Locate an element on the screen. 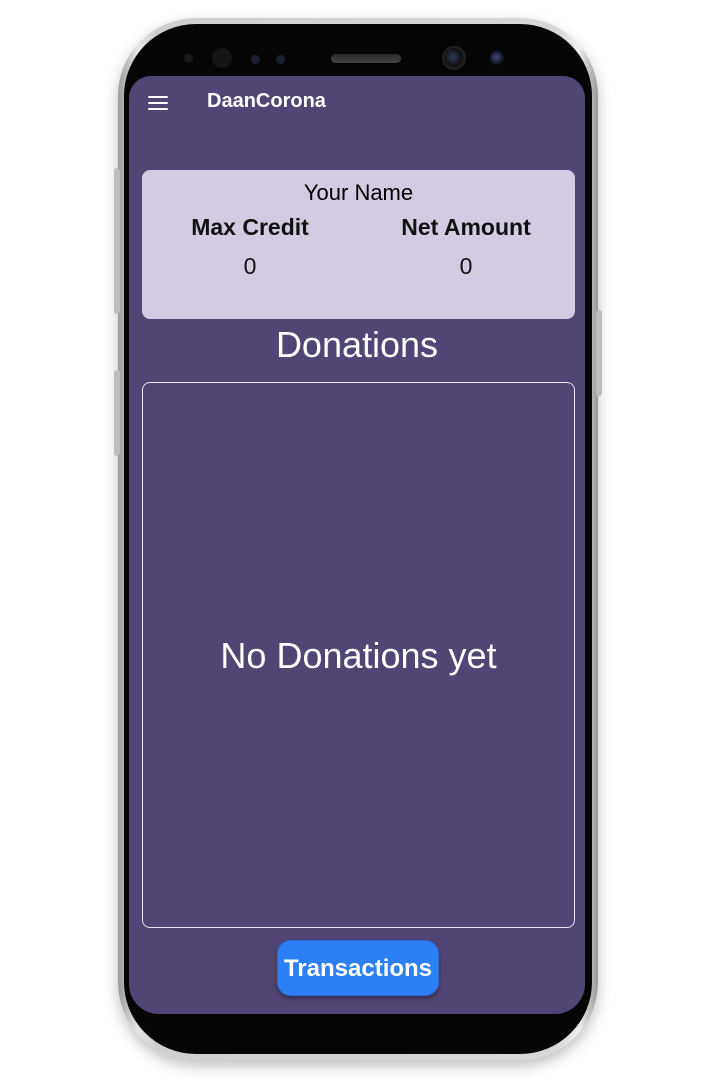 The image size is (715, 1090). app-title: DaanCorona is located at coordinates (266, 101).